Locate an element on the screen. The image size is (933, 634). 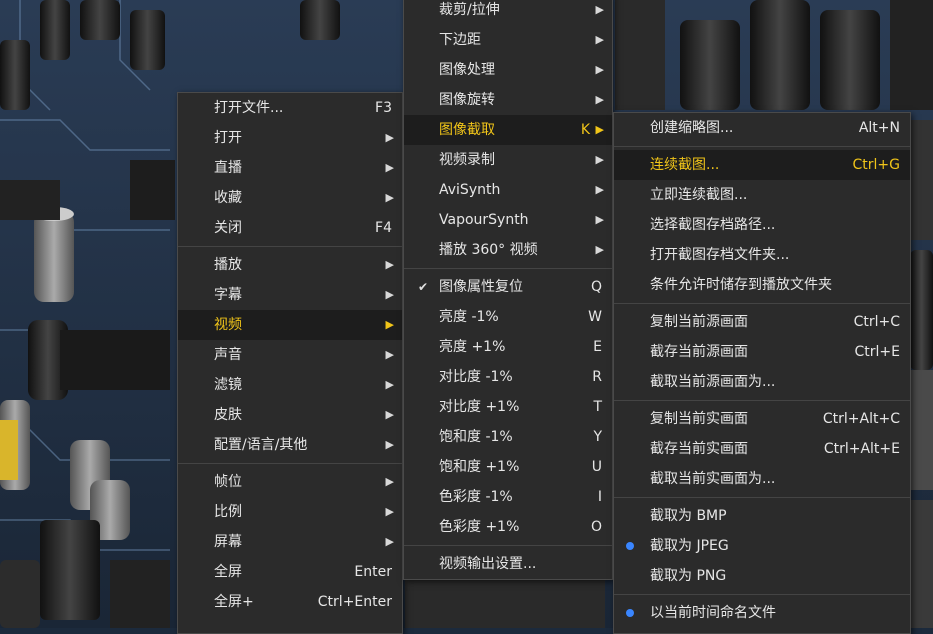
menu-item-save-to-playback-folder: 条件允许时储存到播放文件夹 is located at coordinates (762, 285).